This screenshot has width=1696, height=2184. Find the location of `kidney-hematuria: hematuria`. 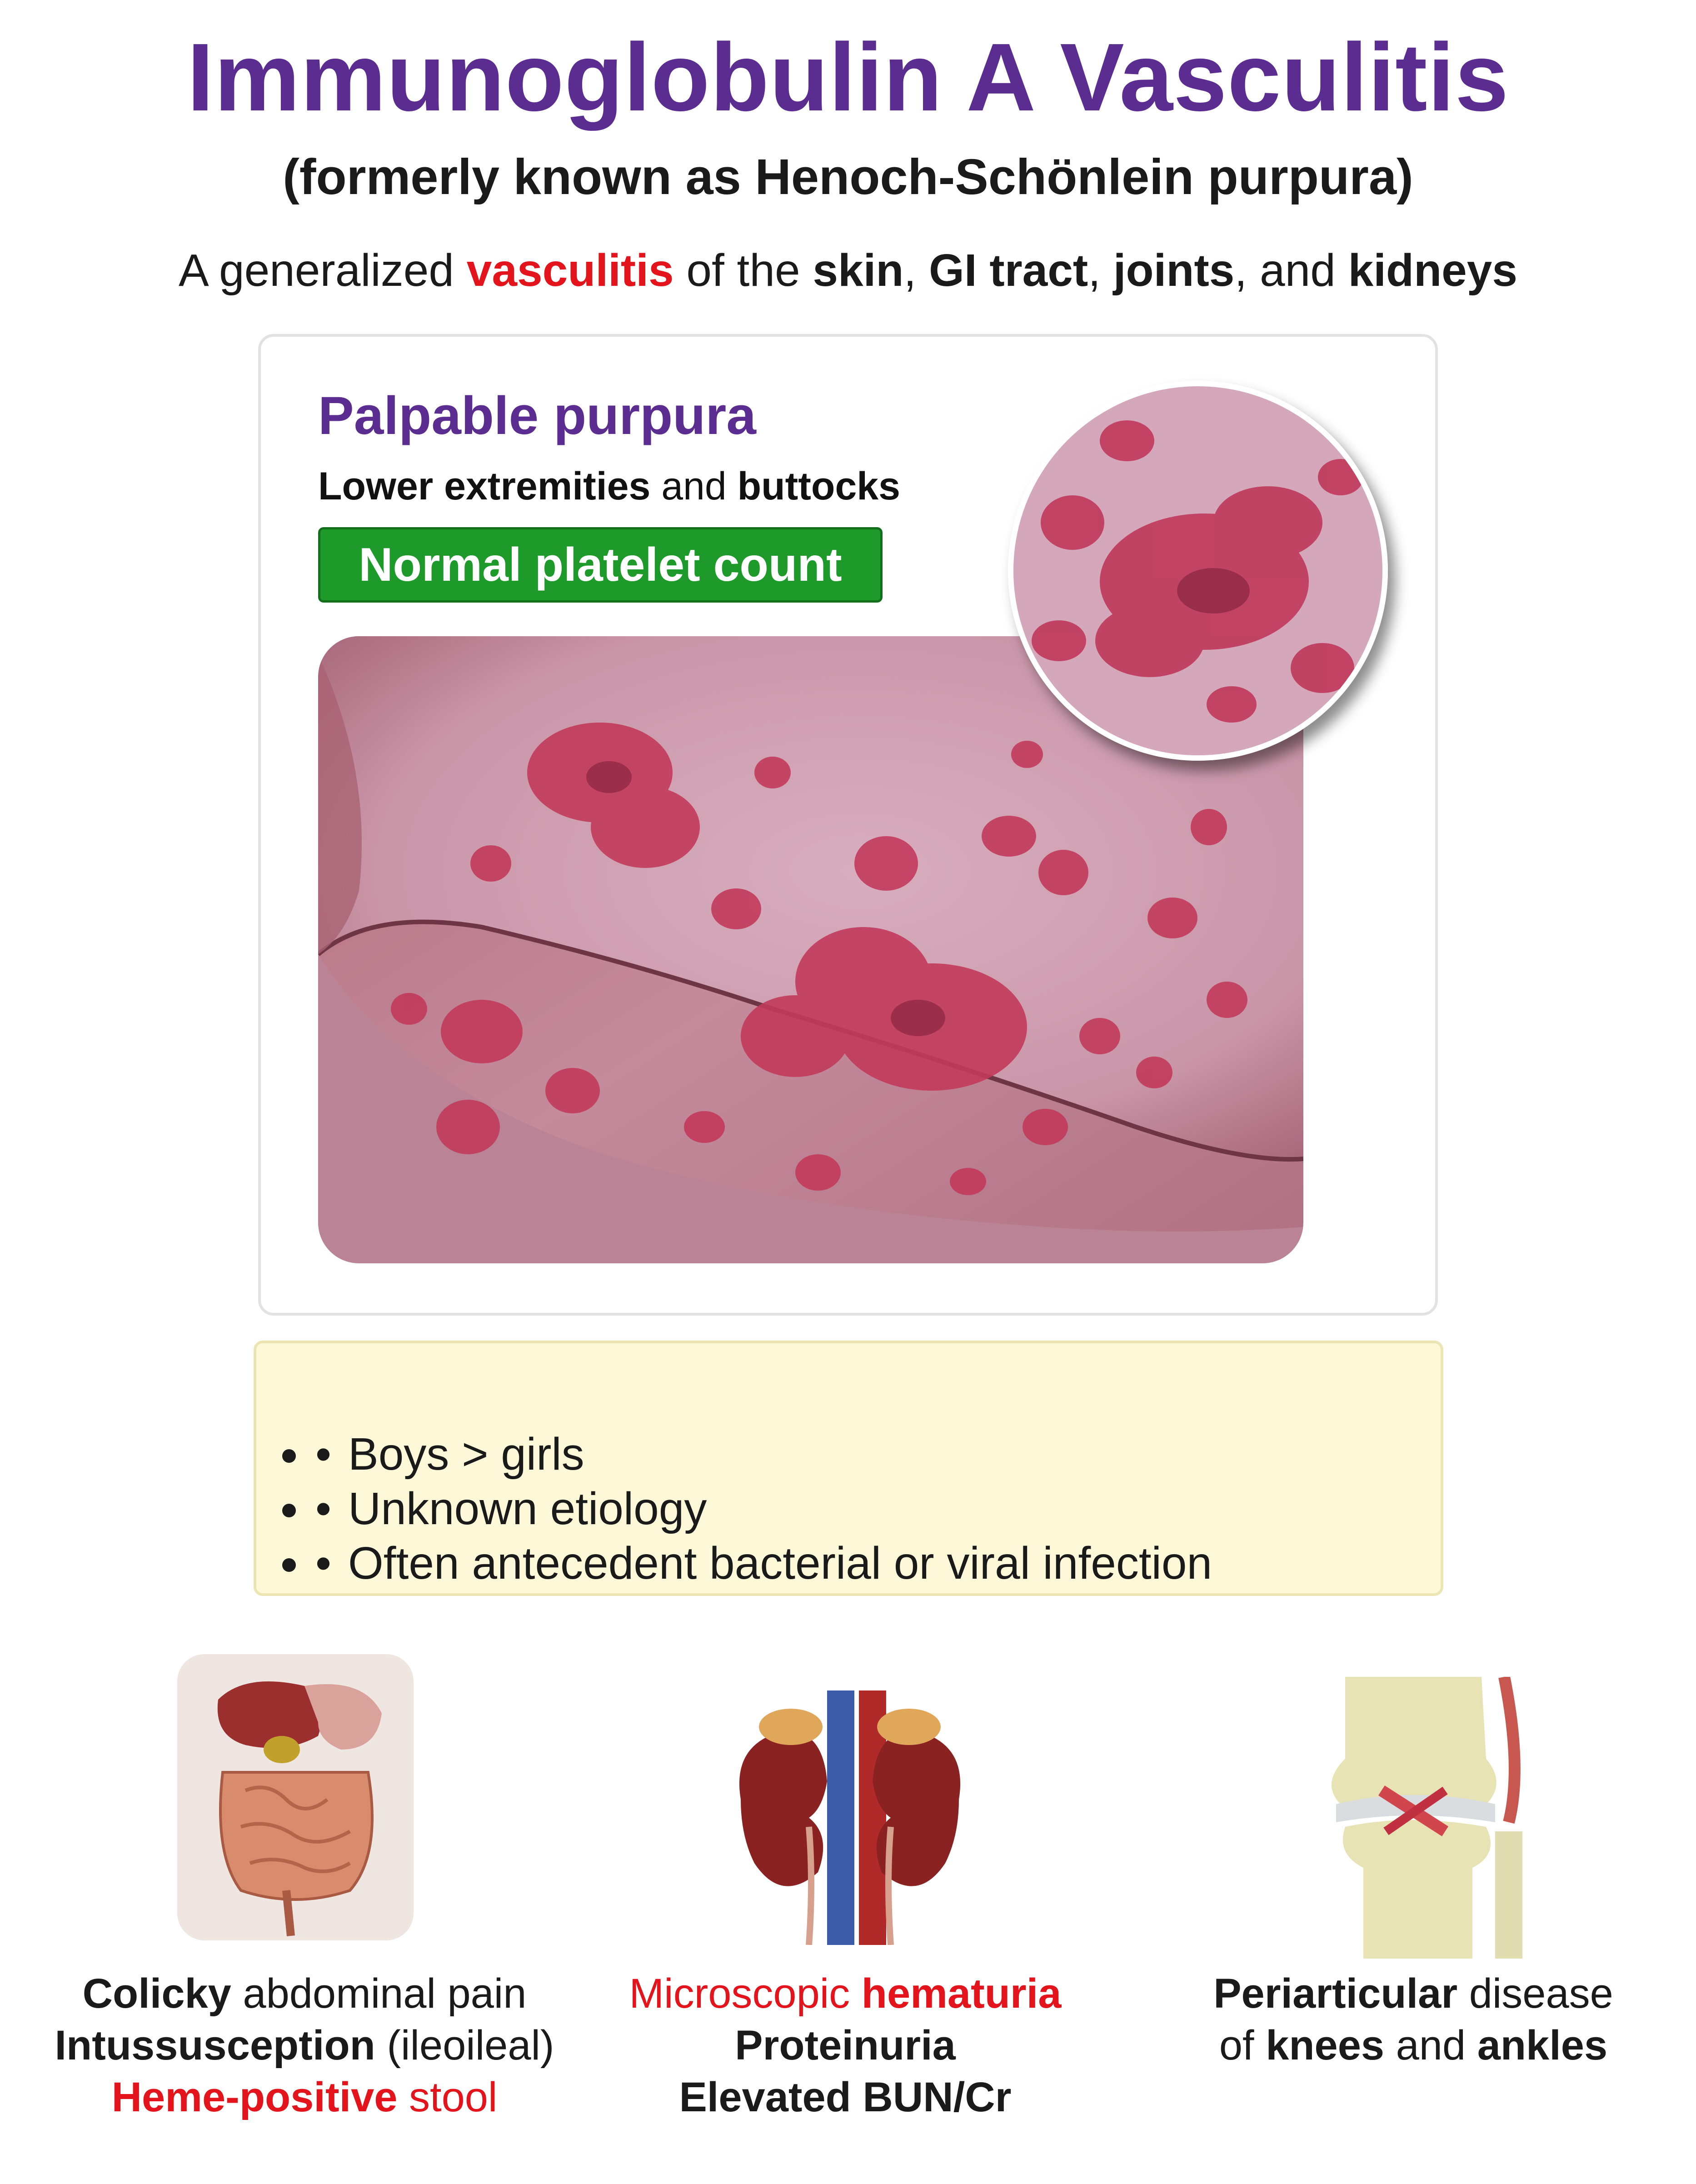

kidney-hematuria: hematuria is located at coordinates (961, 1993).